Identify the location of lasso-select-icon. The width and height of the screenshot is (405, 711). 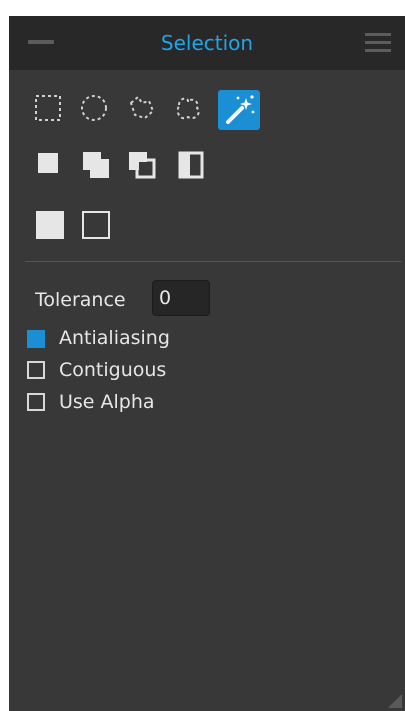
(142, 108).